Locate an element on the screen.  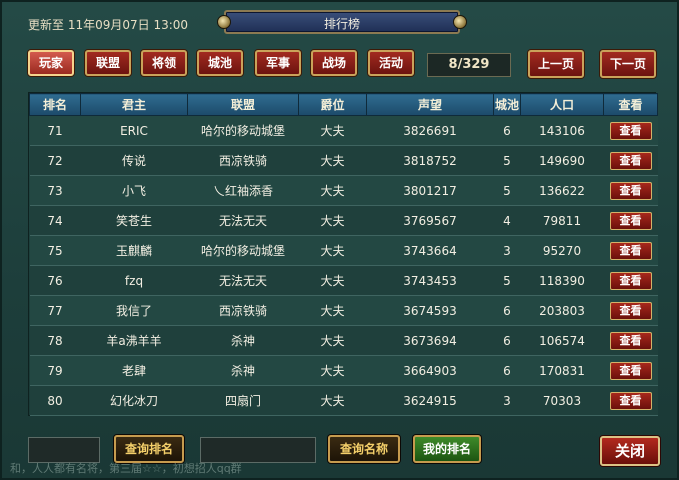
prev-page-button: 上一页 is located at coordinates (556, 64).